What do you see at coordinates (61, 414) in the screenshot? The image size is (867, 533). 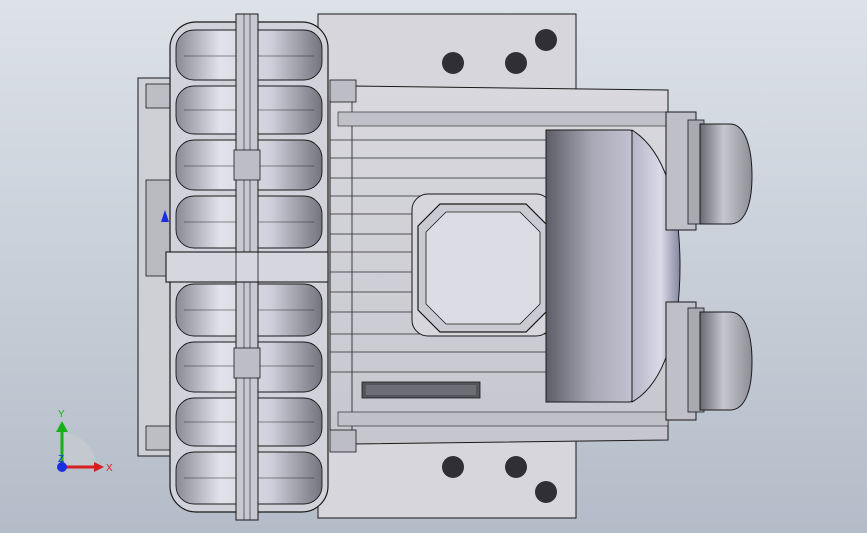 I see `y-axis-label: Y` at bounding box center [61, 414].